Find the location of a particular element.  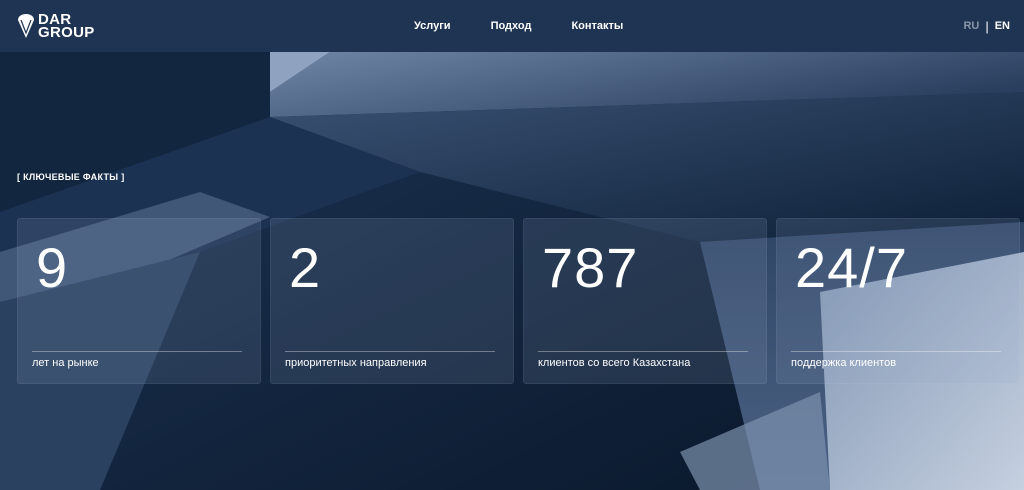

fact-value: 787 is located at coordinates (590, 267).